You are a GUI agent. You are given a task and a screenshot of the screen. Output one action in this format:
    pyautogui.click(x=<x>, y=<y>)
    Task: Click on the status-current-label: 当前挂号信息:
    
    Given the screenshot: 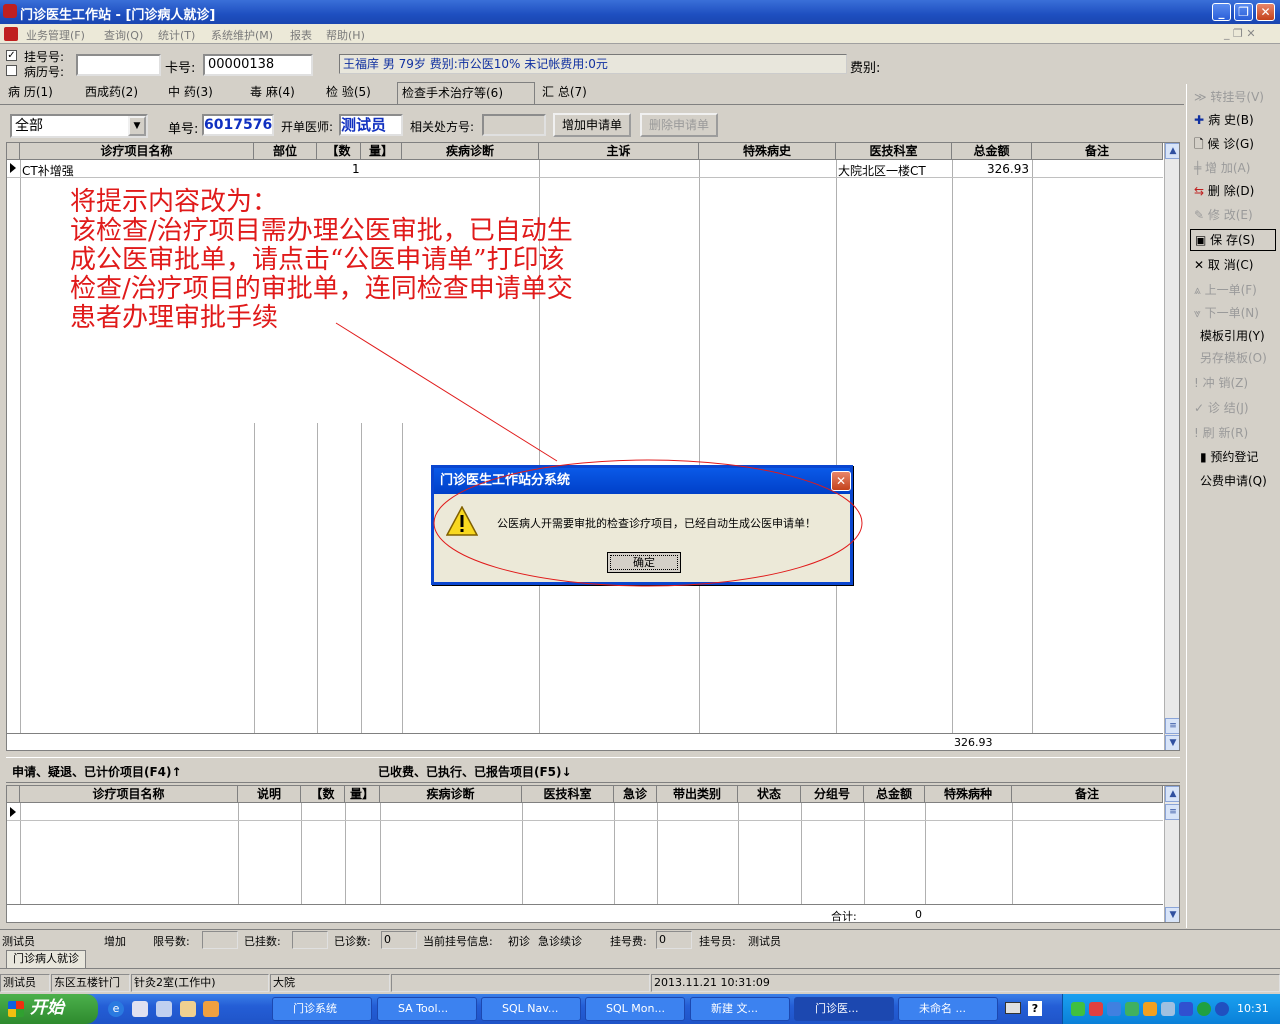 What is the action you would take?
    pyautogui.click(x=458, y=941)
    